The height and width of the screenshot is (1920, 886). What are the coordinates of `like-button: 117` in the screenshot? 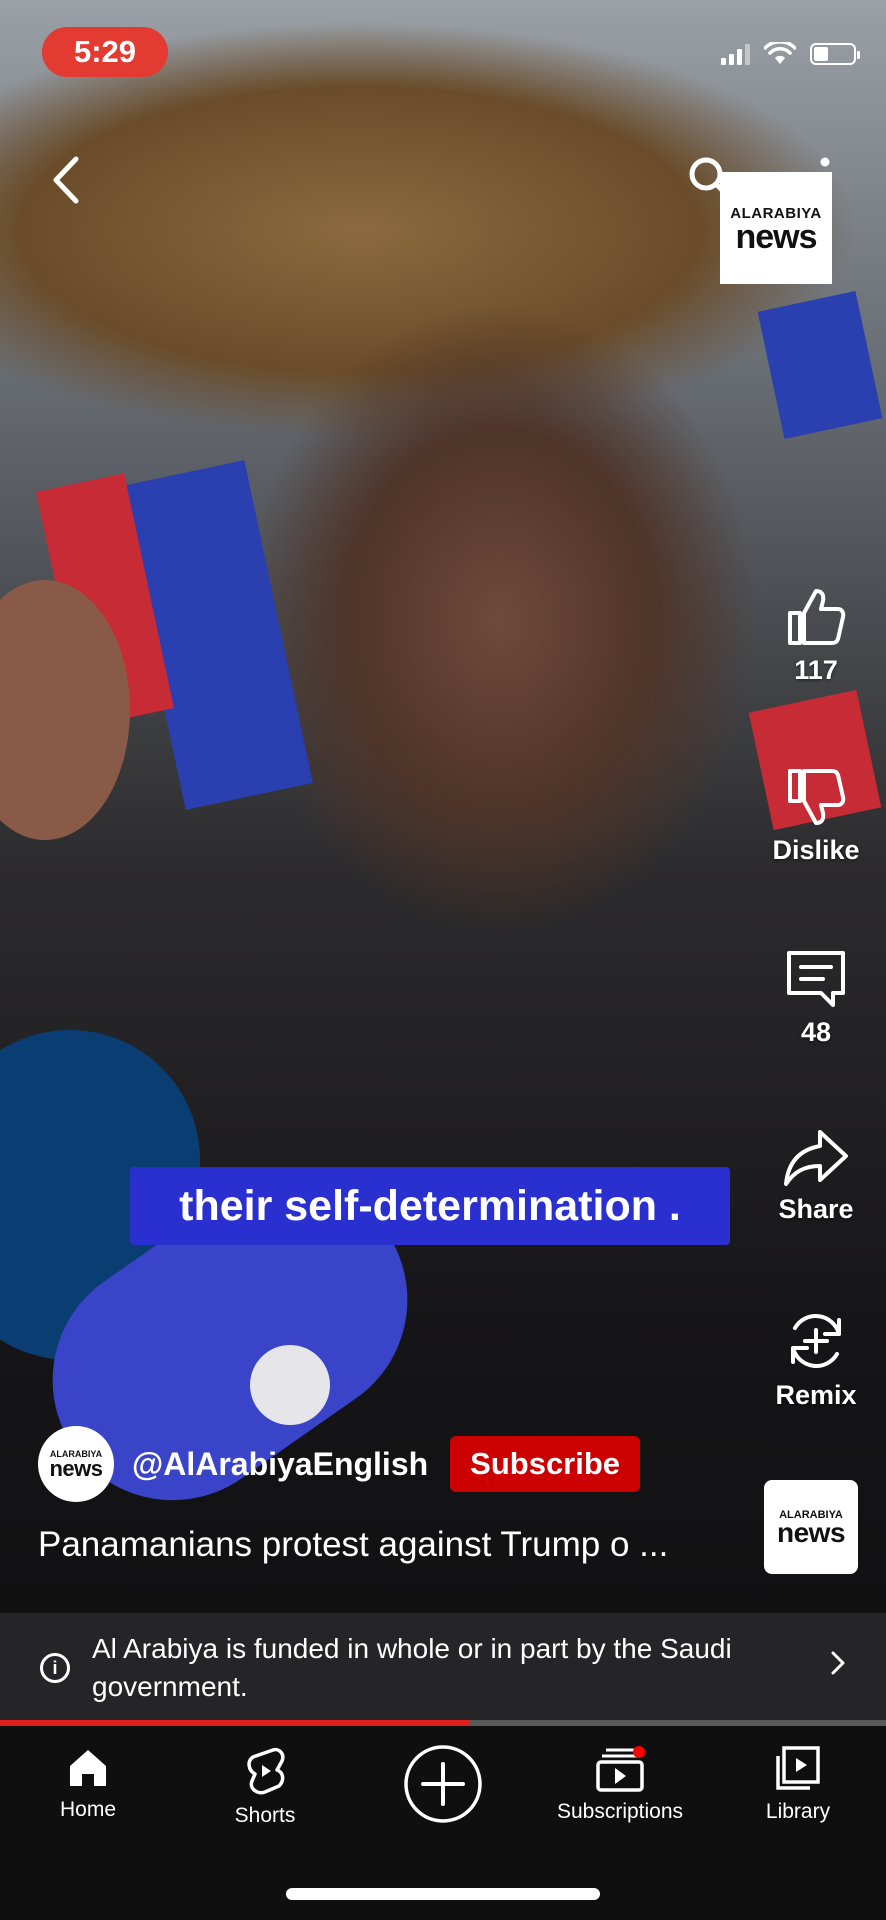 It's located at (816, 635).